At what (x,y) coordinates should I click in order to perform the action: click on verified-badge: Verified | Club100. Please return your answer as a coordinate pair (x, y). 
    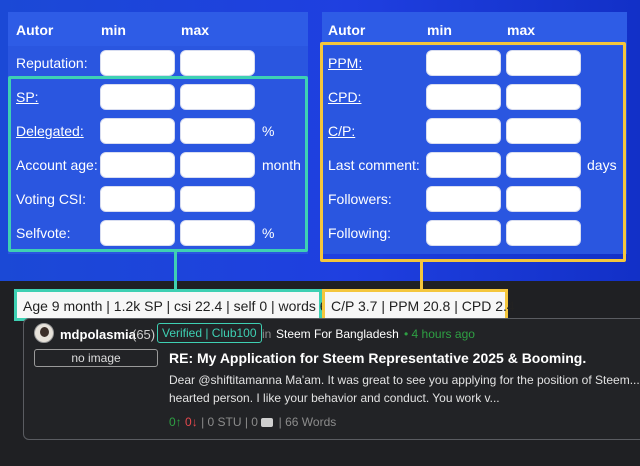
    Looking at the image, I should click on (209, 333).